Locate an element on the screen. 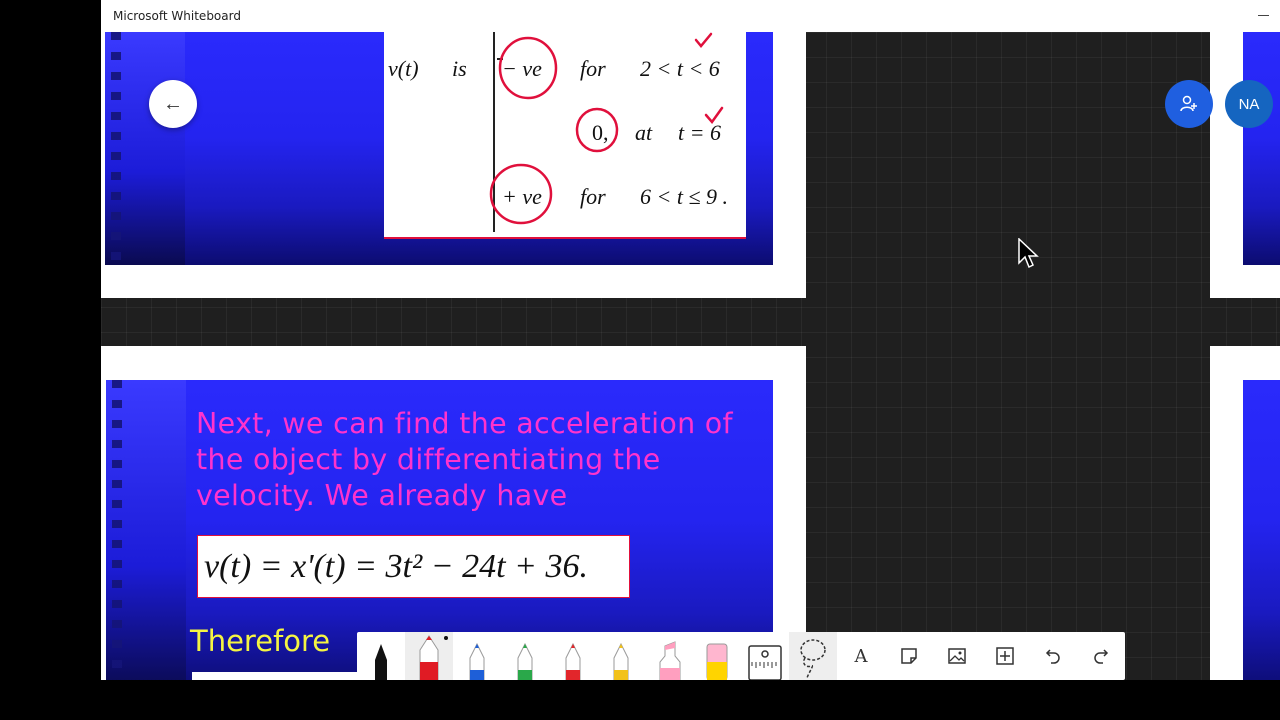 The height and width of the screenshot is (720, 1280). add-person-icon is located at coordinates (1188, 103).